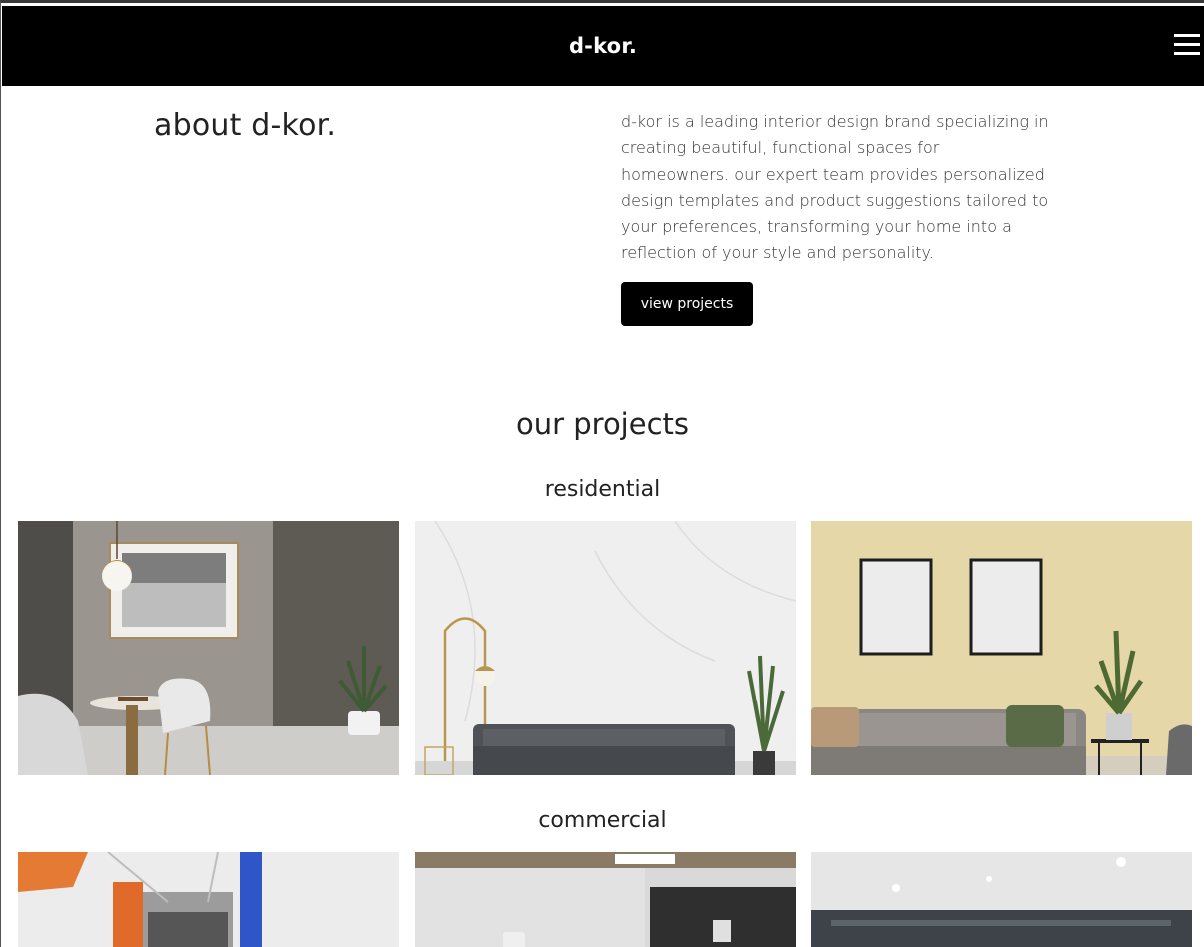  What do you see at coordinates (1001, 899) in the screenshot?
I see `commercial-image-open-office` at bounding box center [1001, 899].